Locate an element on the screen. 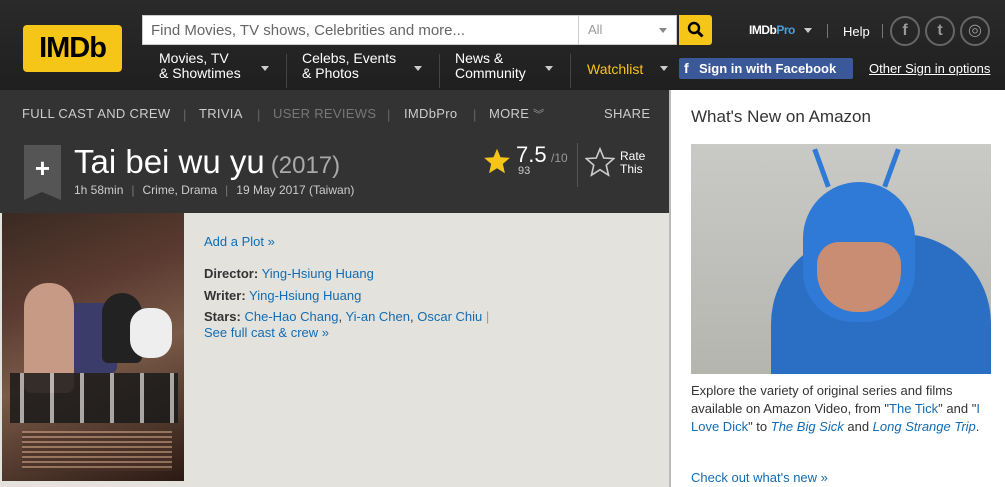 This screenshot has height=487, width=1005. subnav-more: MORE ︾ is located at coordinates (516, 114).